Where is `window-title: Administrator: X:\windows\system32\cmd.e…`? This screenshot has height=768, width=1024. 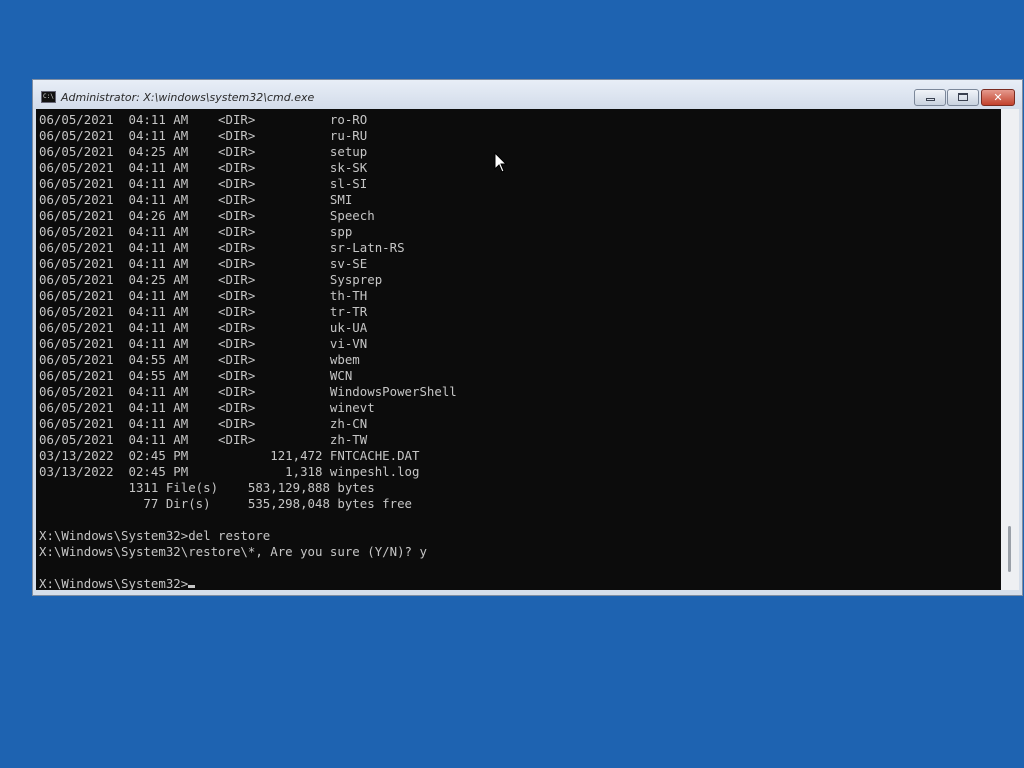
window-title: Administrator: X:\windows\system32\cmd.e… is located at coordinates (188, 97).